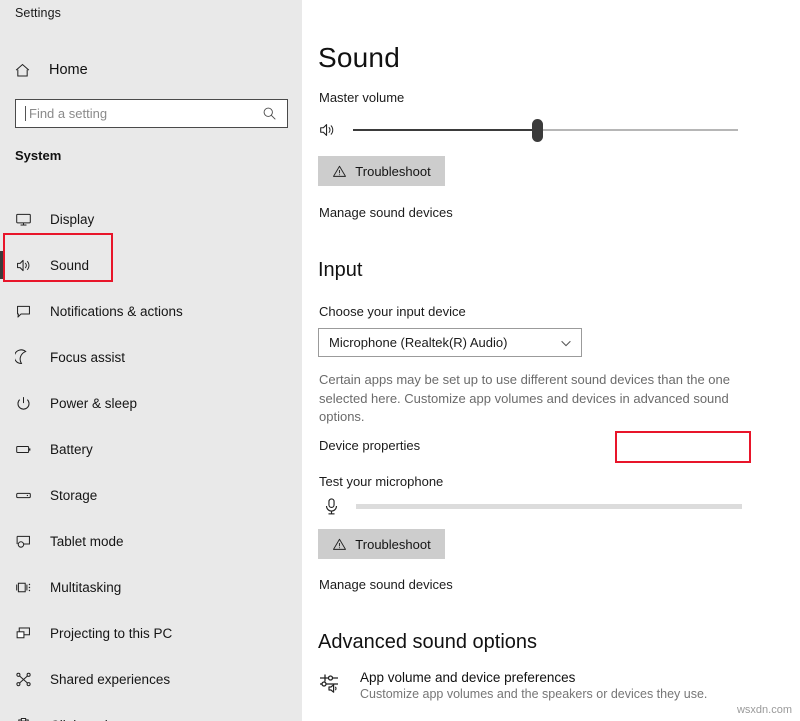 This screenshot has width=800, height=721. I want to click on manage-sound-devices-input-link: Manage sound devices, so click(386, 584).